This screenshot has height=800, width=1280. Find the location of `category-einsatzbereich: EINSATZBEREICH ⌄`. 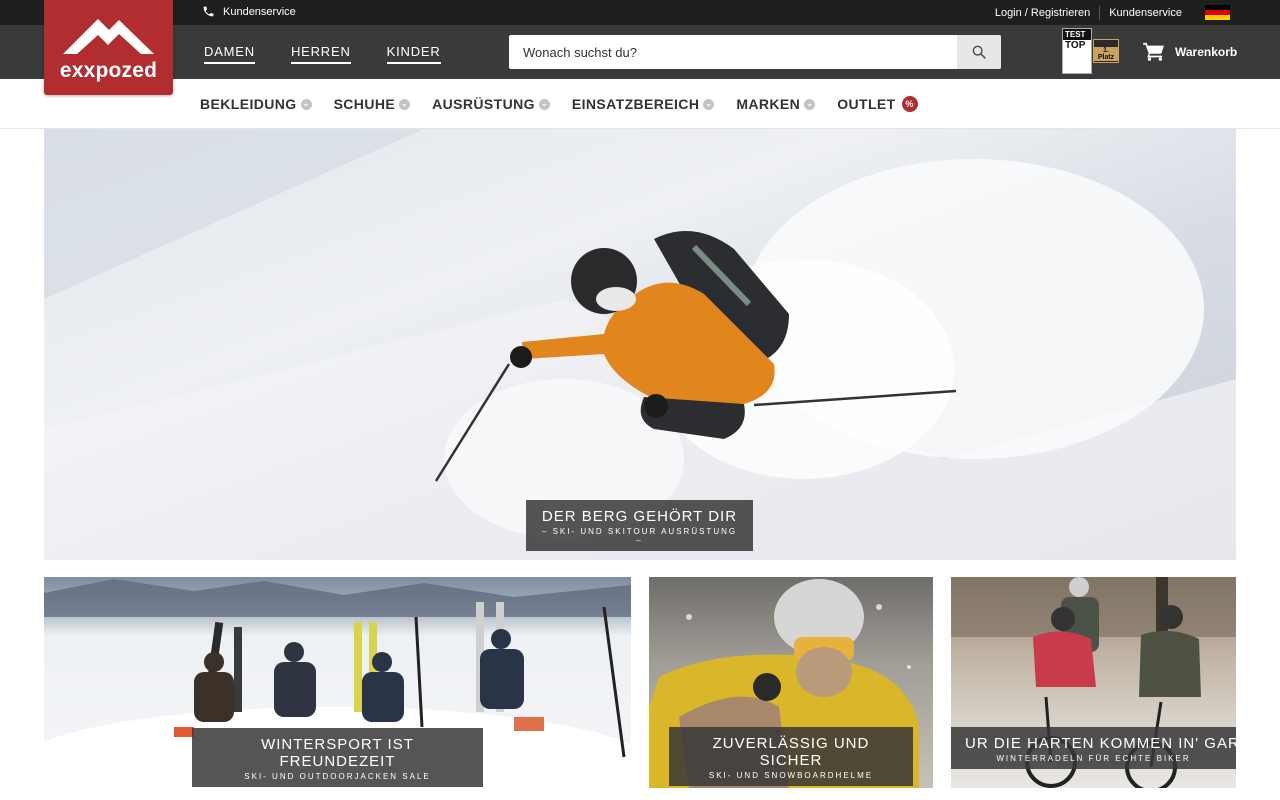

category-einsatzbereich: EINSATZBEREICH ⌄ is located at coordinates (643, 104).